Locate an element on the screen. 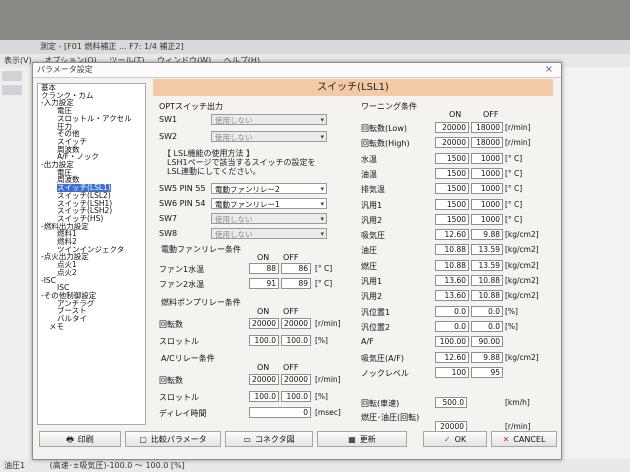  fan2-on-field: 91 is located at coordinates (264, 283).